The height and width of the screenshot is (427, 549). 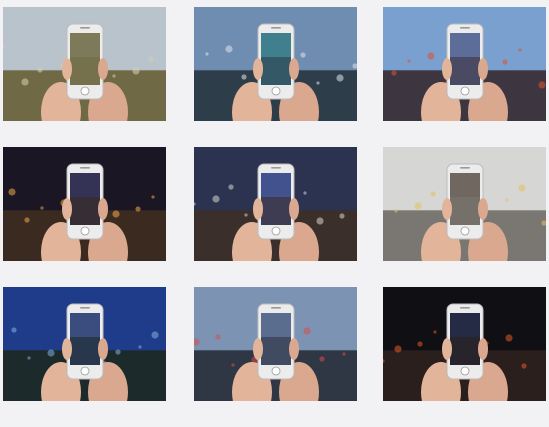 I want to click on photo-ryman-facade-night, so click(x=275, y=204).